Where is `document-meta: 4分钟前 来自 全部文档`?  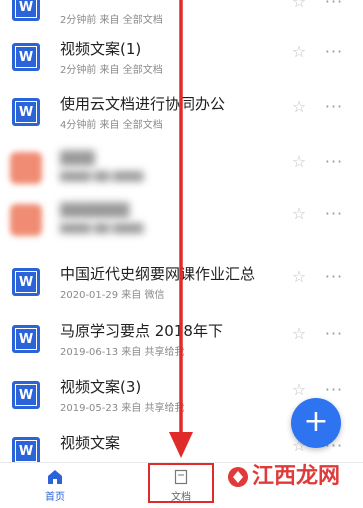
document-meta: 4分钟前 来自 全部文档 is located at coordinates (111, 125).